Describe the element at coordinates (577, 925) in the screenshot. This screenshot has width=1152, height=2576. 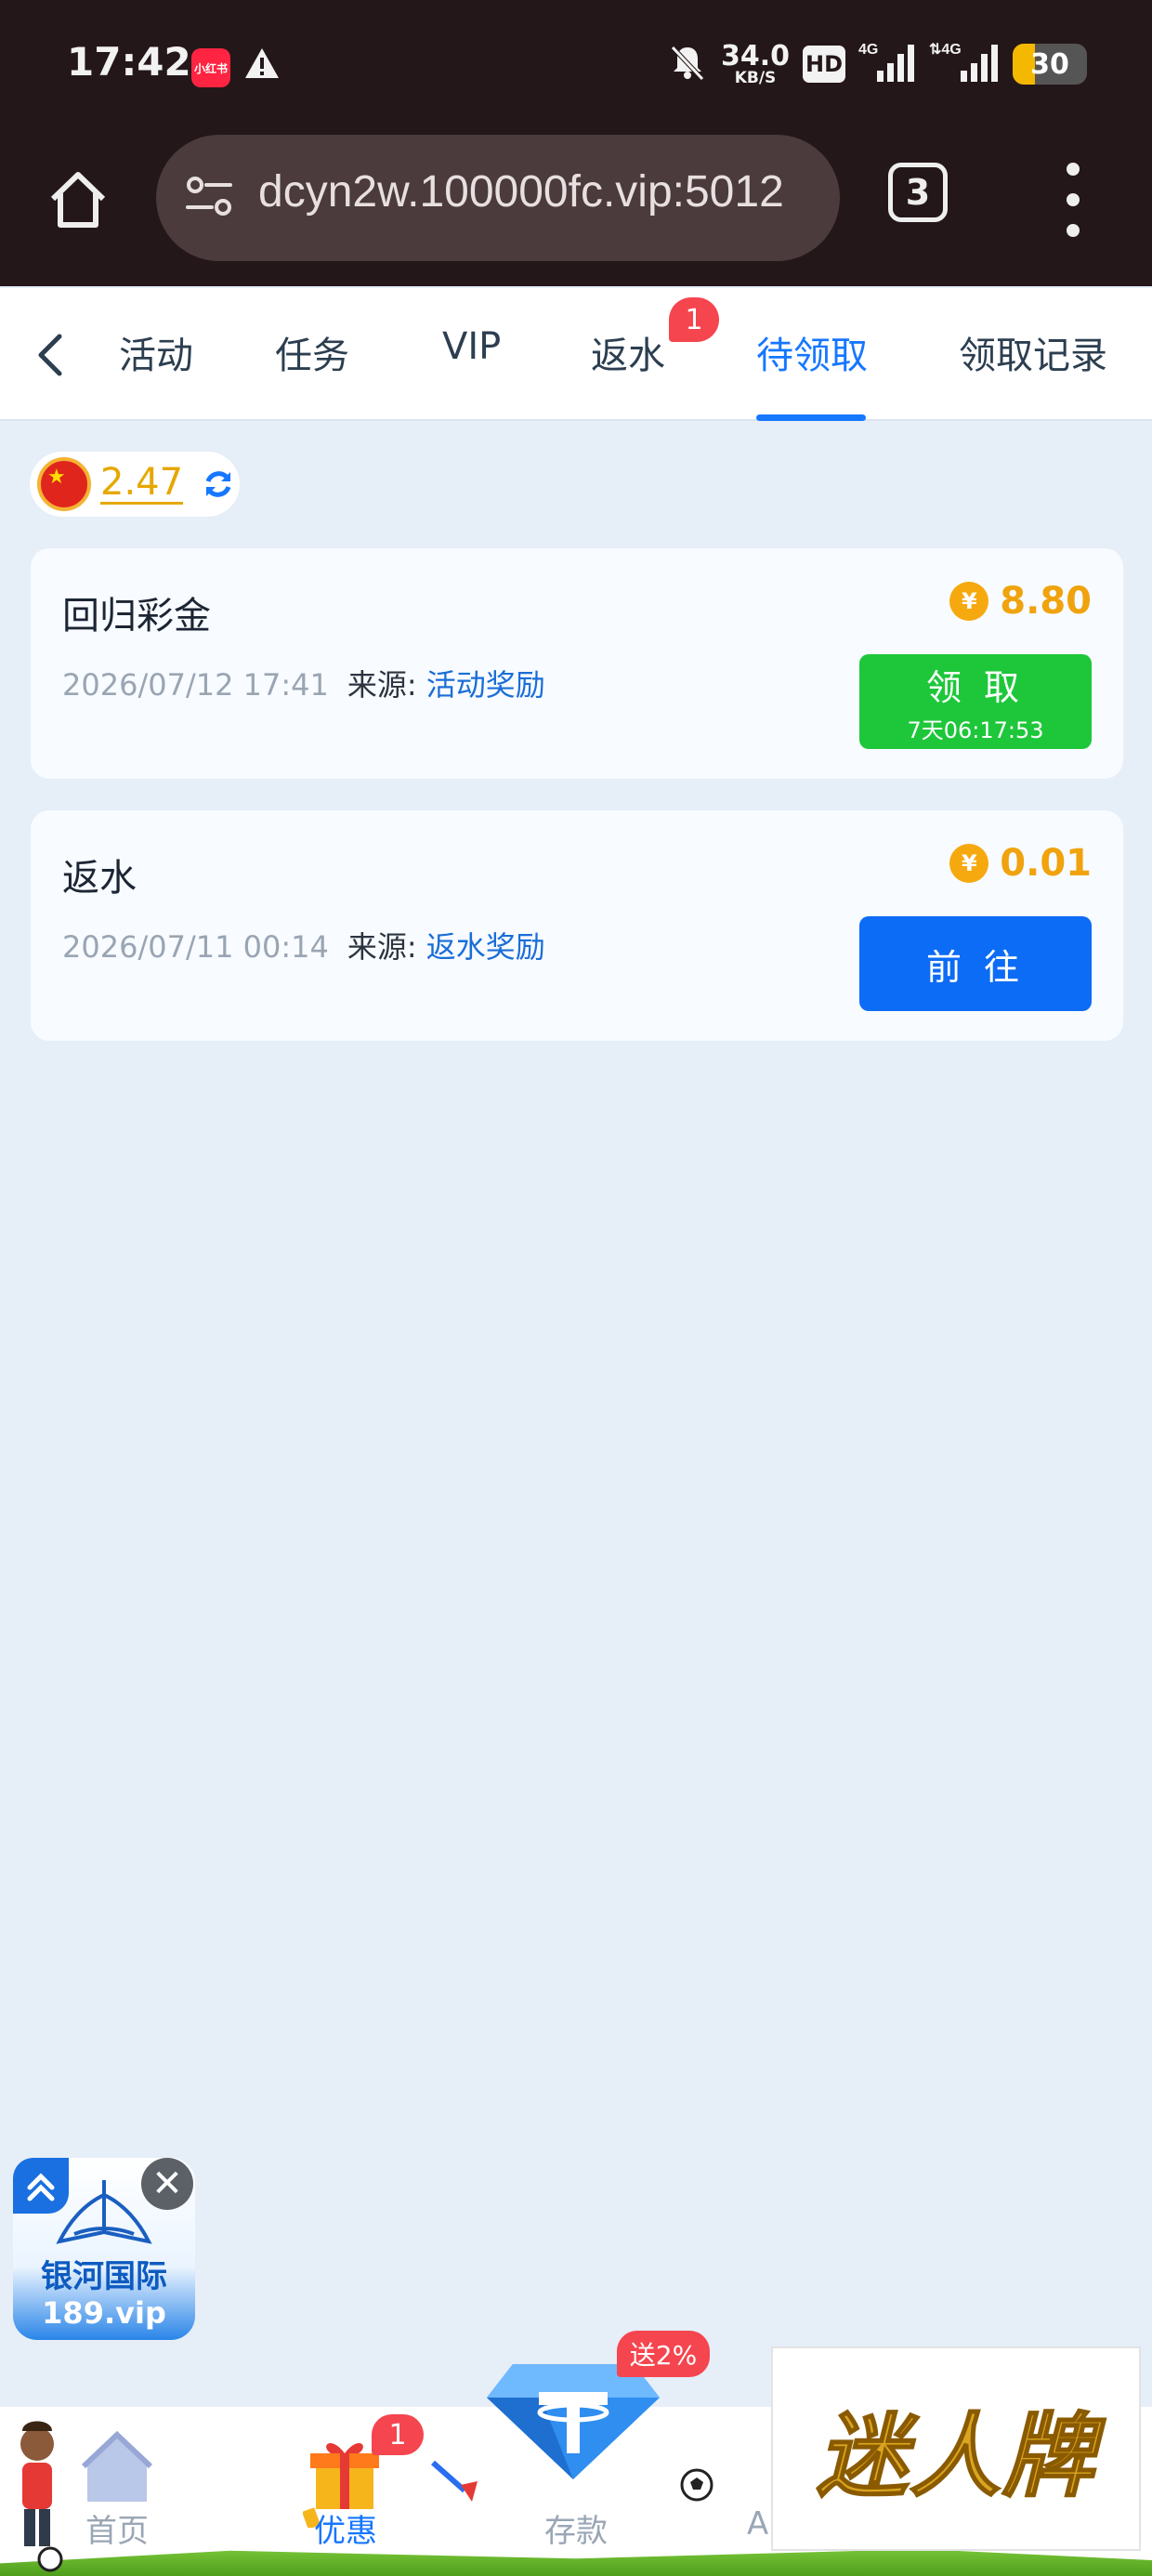
I see `reward-card: 返水 2026/07/11 00:14 来源: 返水奖励 ¥ 0.01 前 往` at that location.